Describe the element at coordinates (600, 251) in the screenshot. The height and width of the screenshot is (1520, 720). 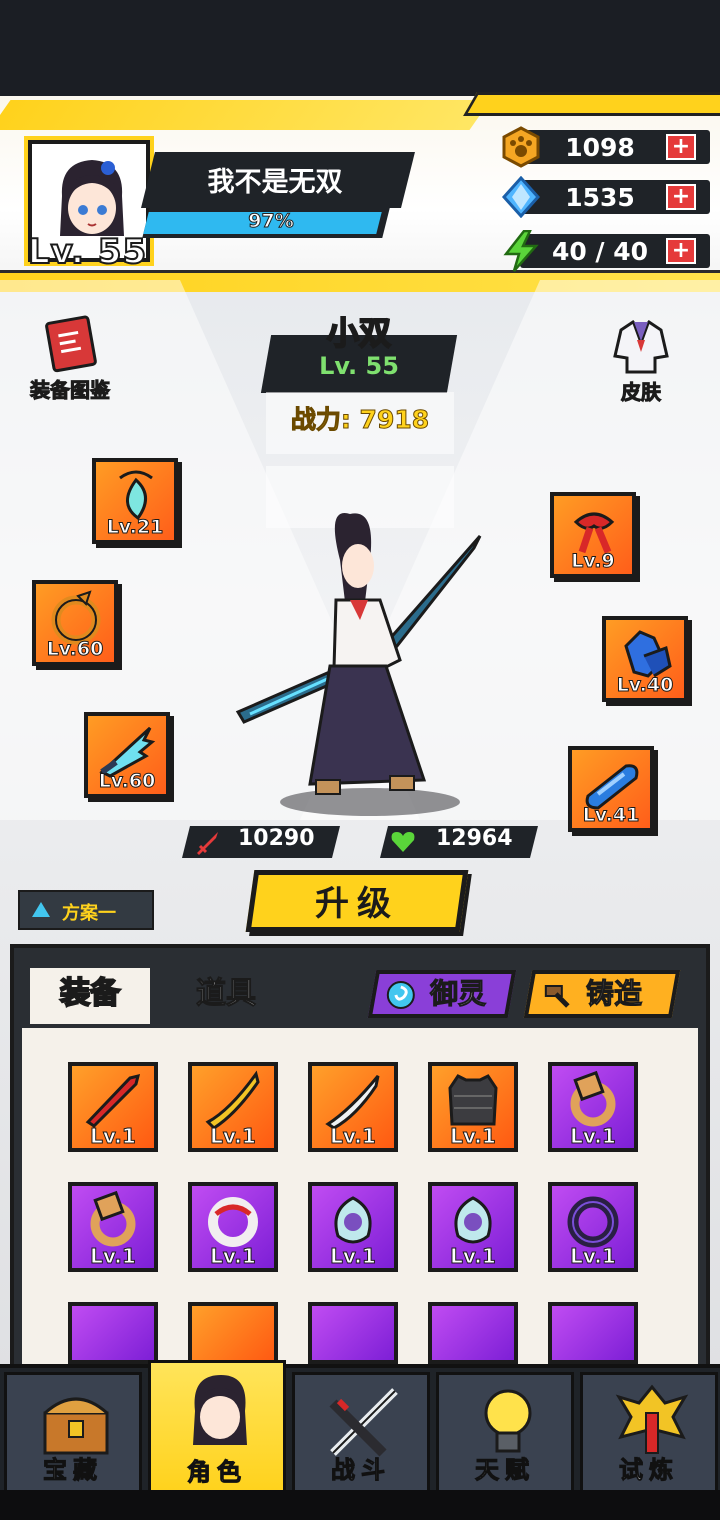
I see `resource-value: 40 / 40` at that location.